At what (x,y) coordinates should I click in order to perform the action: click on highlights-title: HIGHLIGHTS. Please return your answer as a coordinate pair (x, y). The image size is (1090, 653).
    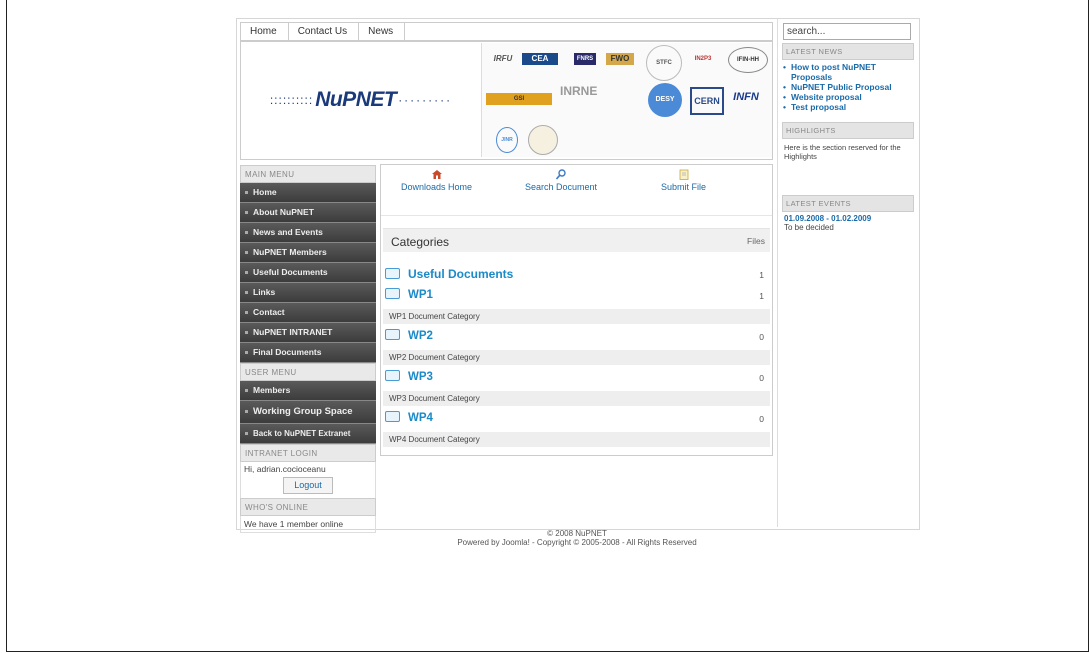
    Looking at the image, I should click on (848, 130).